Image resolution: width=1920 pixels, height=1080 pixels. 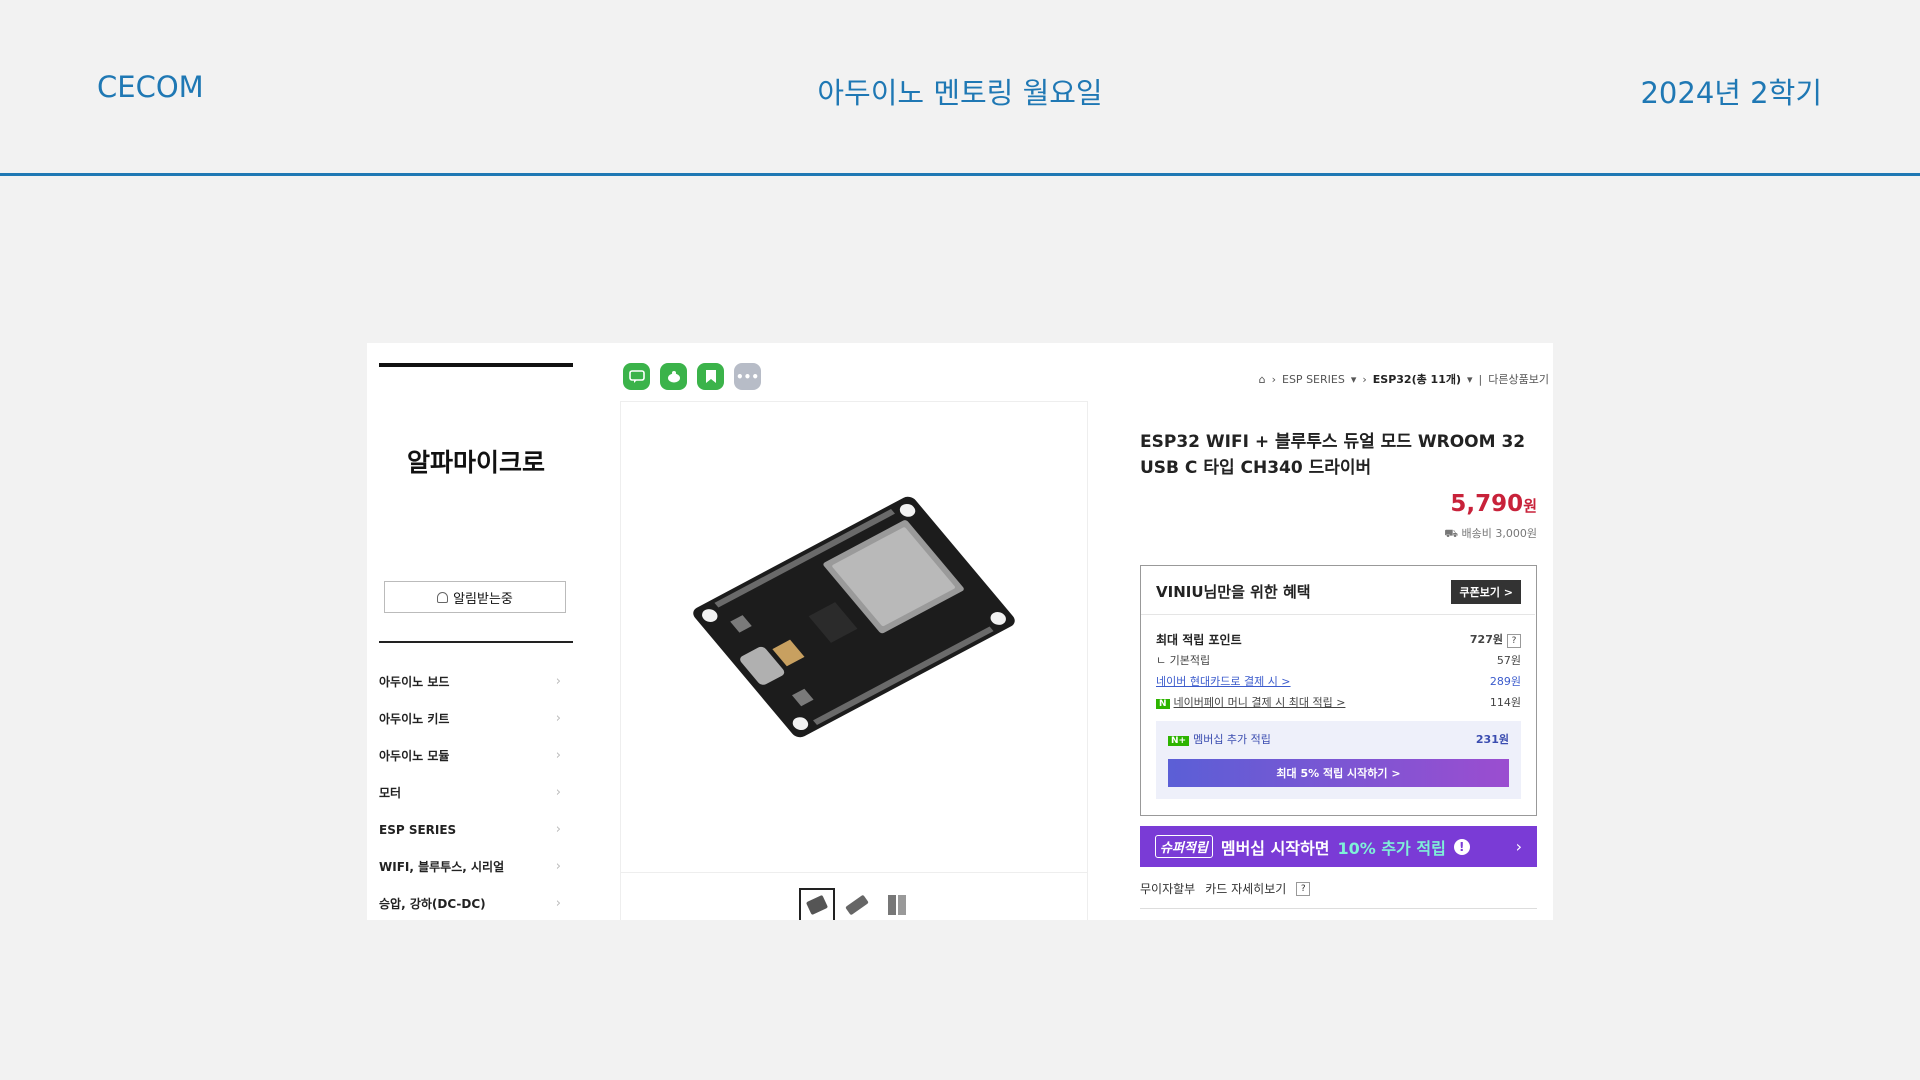 What do you see at coordinates (1184, 846) in the screenshot?
I see `super-tag: 슈퍼적립` at bounding box center [1184, 846].